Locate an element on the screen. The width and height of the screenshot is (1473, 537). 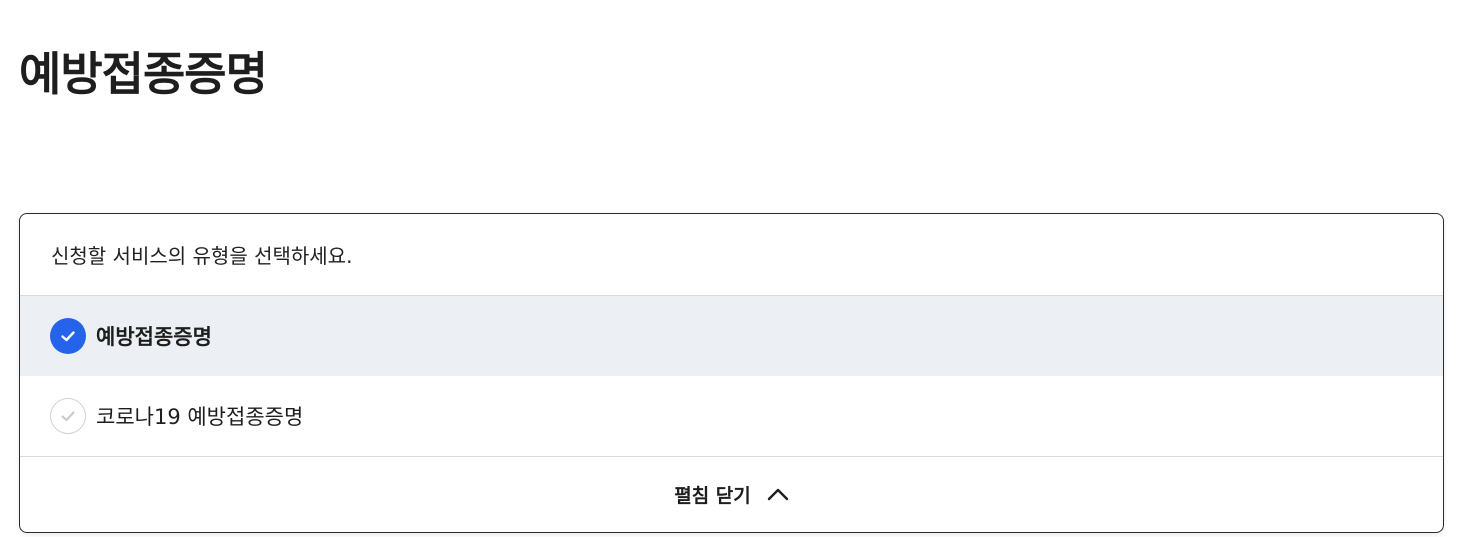
collapse-label: 펼침 닫기 is located at coordinates (712, 495).